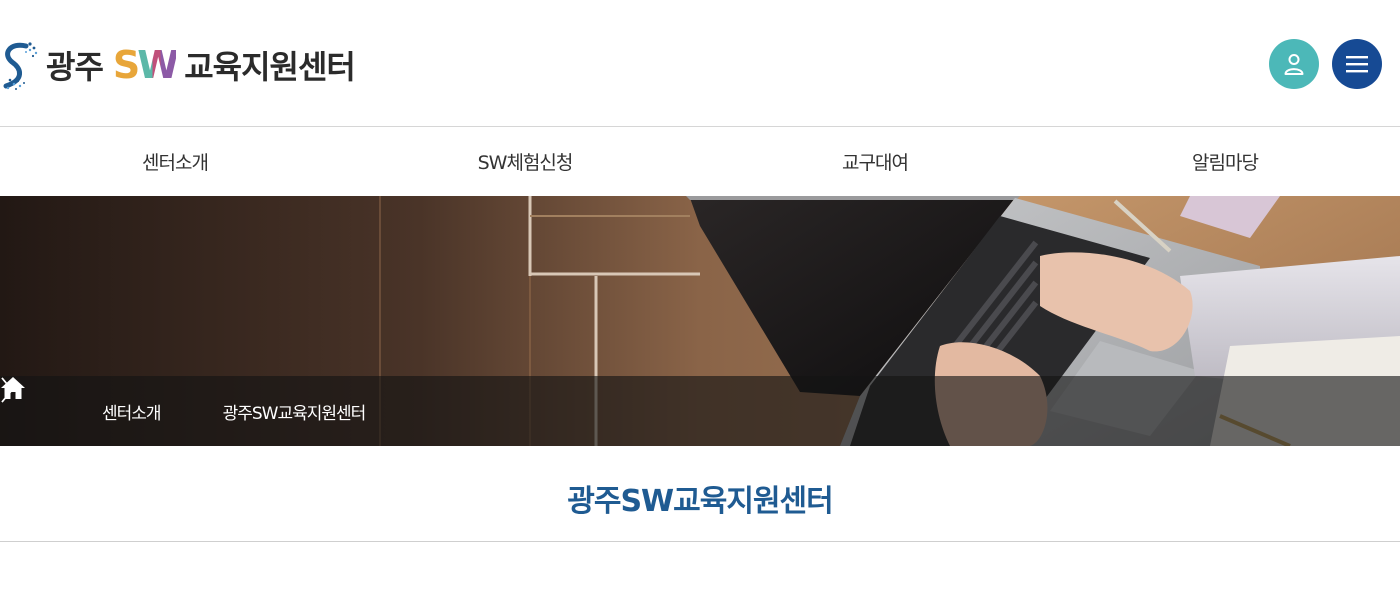 This screenshot has width=1400, height=603. I want to click on logo-sw-w: W, so click(158, 65).